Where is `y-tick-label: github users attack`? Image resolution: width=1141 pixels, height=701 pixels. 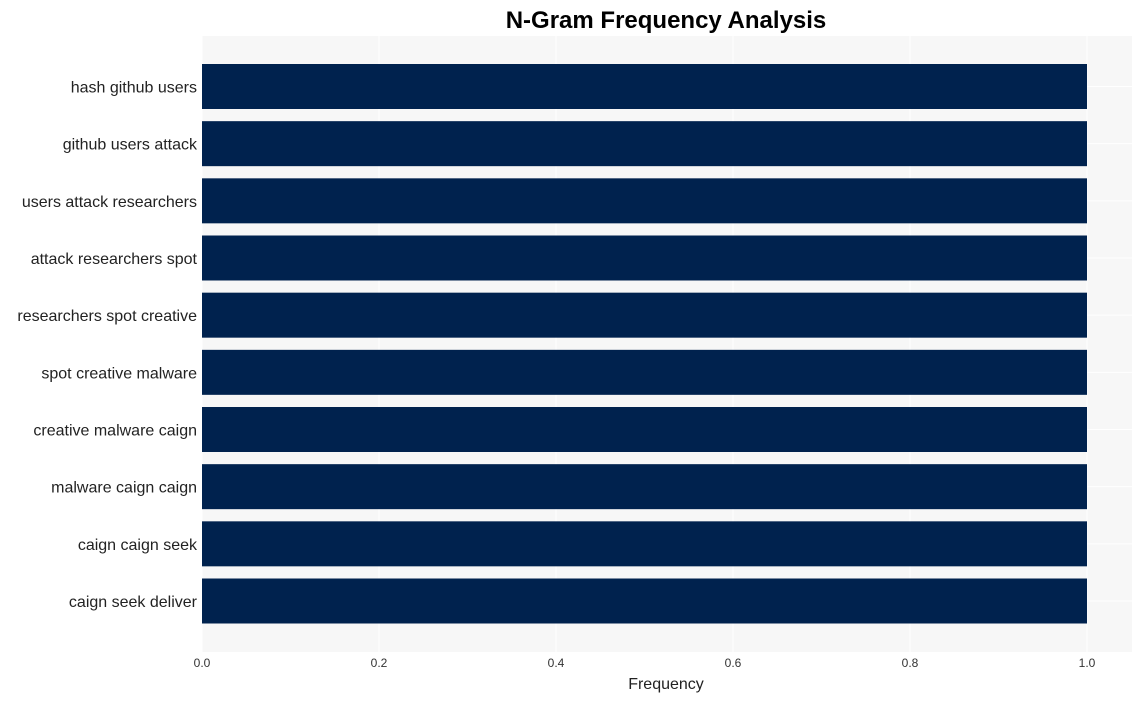 y-tick-label: github users attack is located at coordinates (130, 145).